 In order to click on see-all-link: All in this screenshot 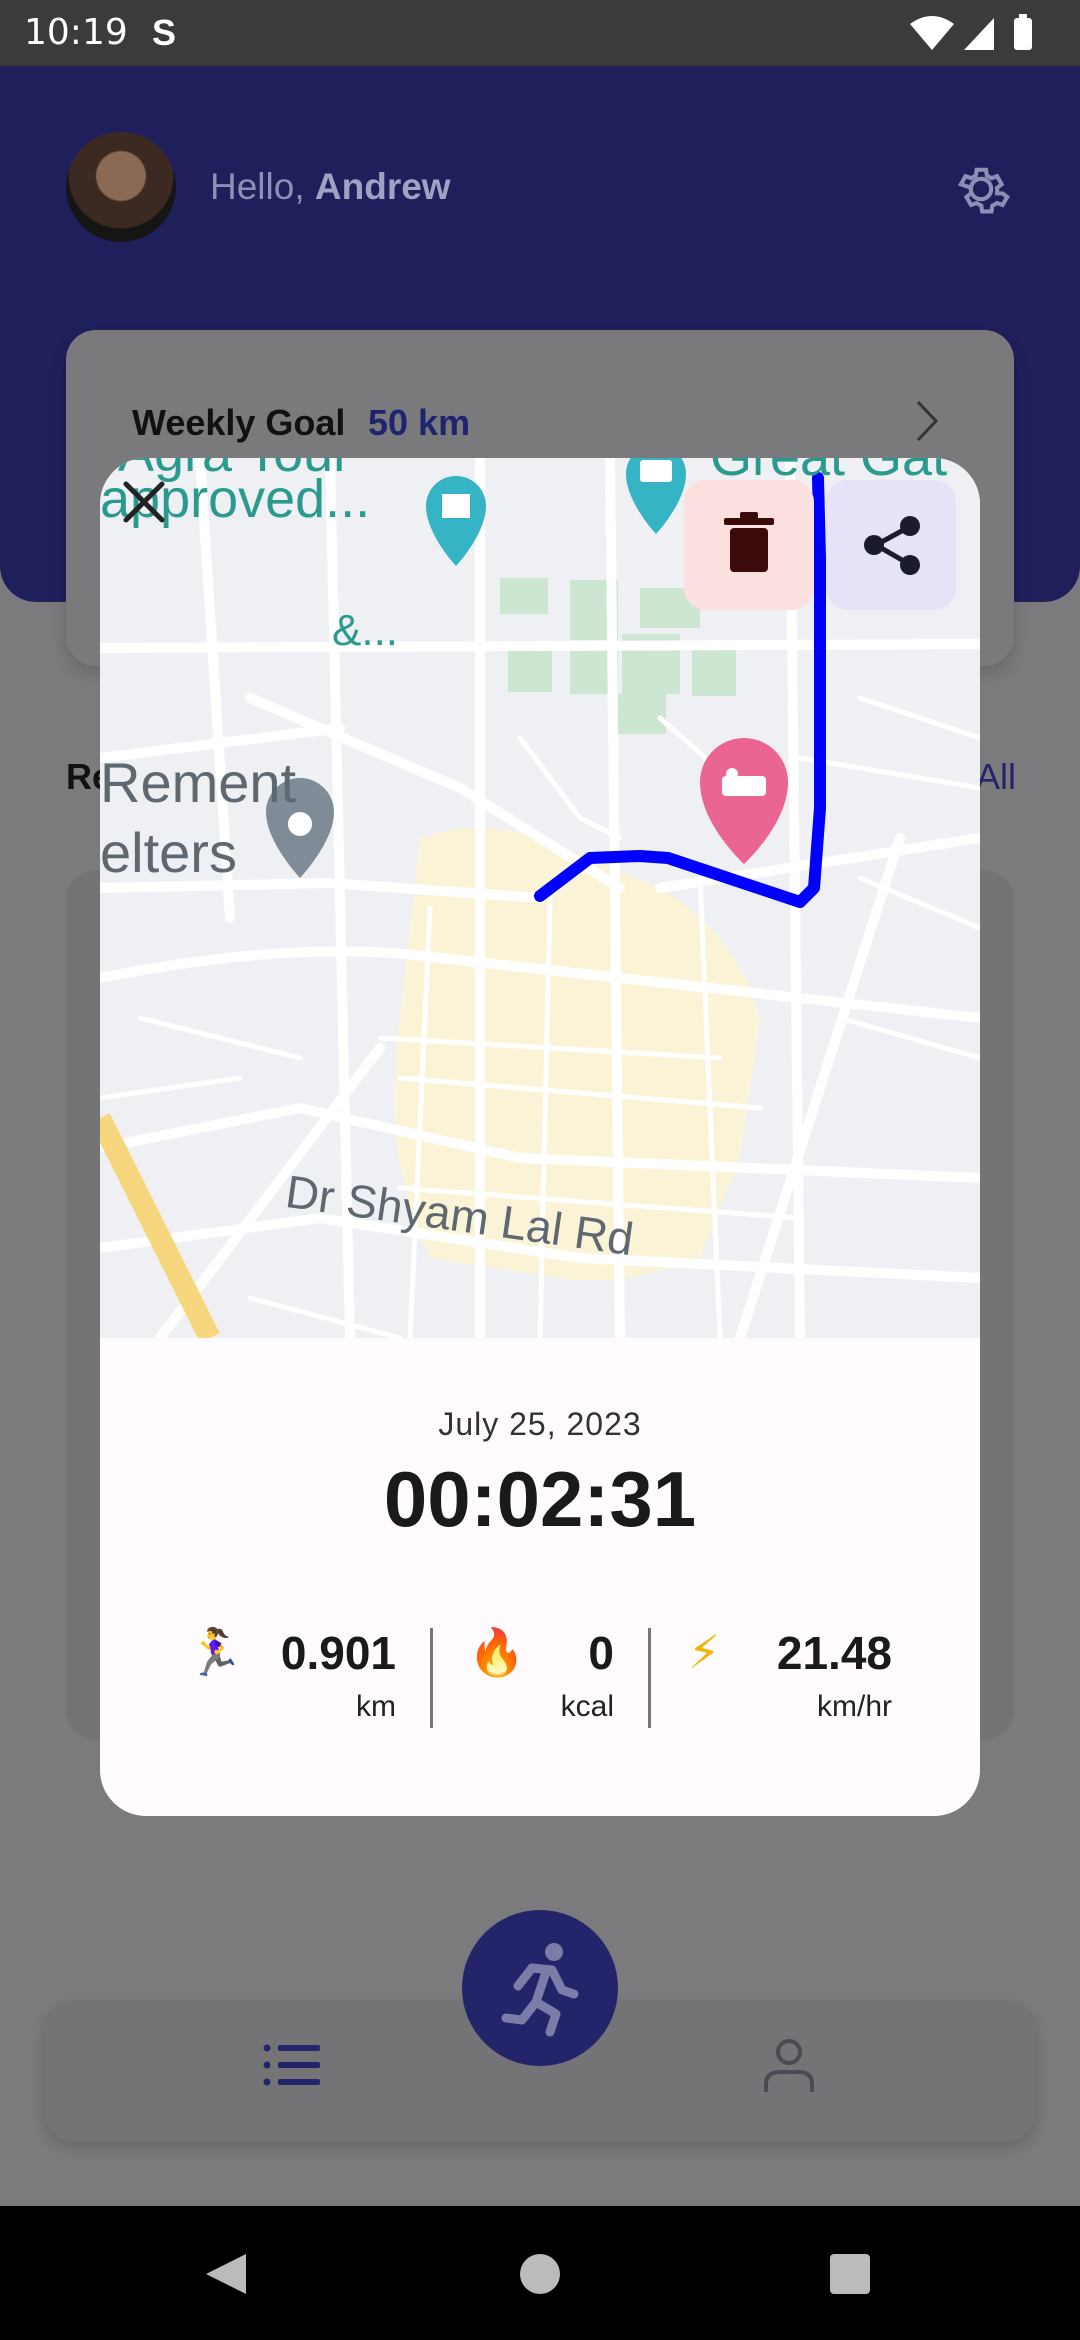, I will do `click(996, 777)`.